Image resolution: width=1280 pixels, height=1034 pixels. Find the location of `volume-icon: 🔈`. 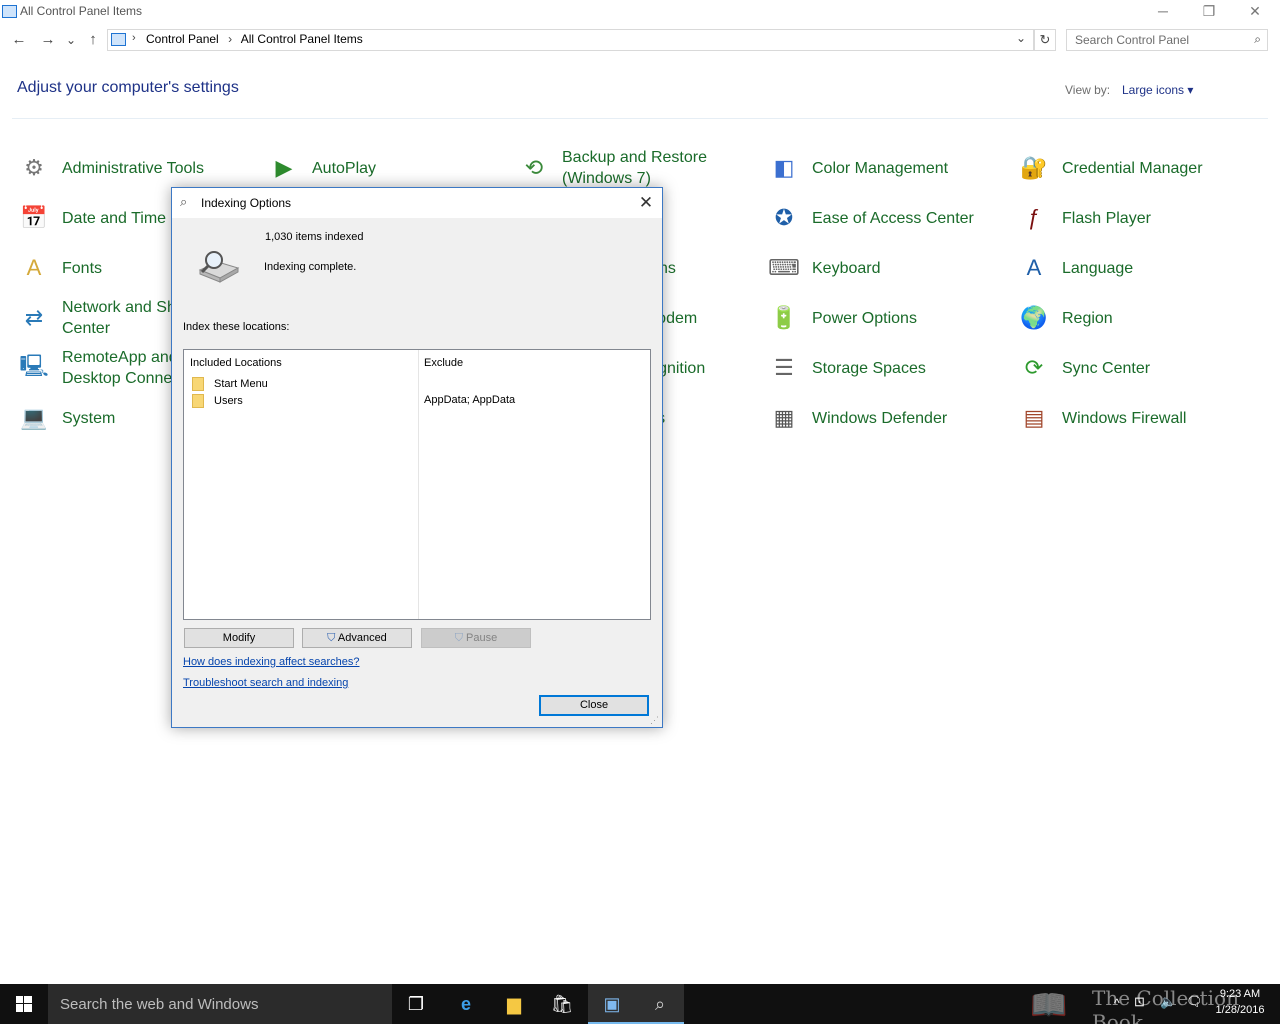

volume-icon: 🔈 is located at coordinates (1168, 1002).